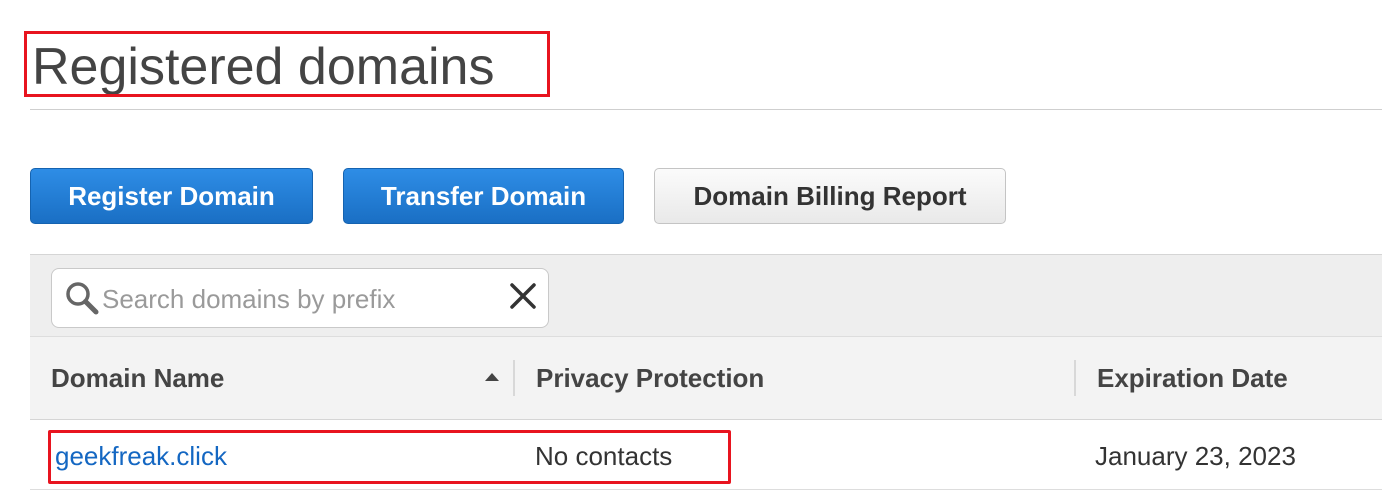 Image resolution: width=1382 pixels, height=496 pixels. I want to click on domain-name-link: geekfreak.click, so click(141, 456).